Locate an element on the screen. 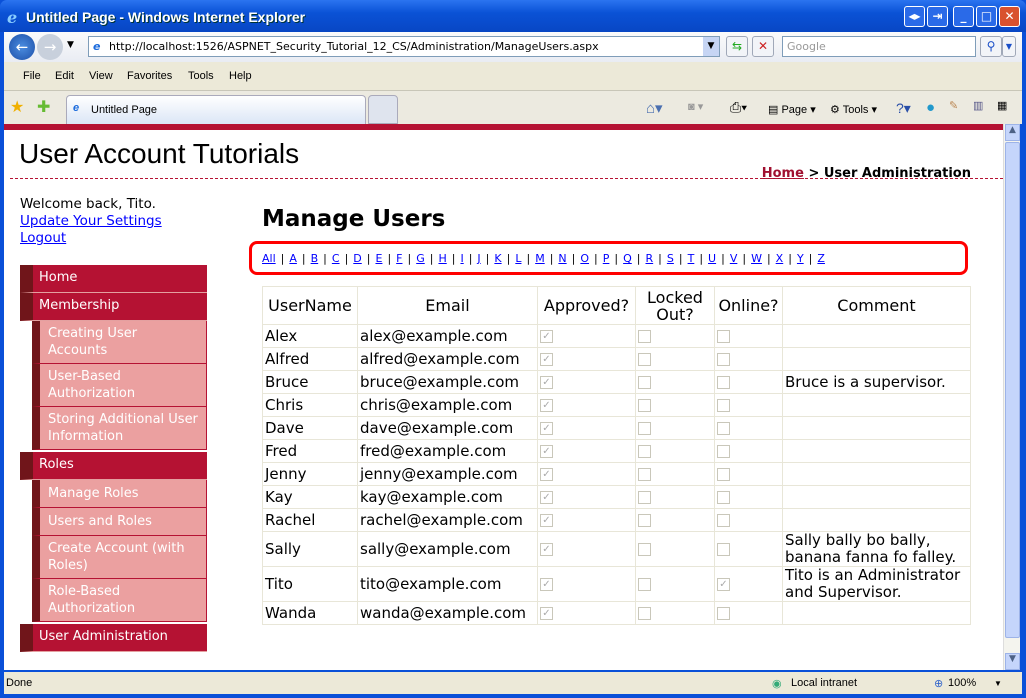 The width and height of the screenshot is (1026, 698). nav-user-administration: User Administration is located at coordinates (113, 638).